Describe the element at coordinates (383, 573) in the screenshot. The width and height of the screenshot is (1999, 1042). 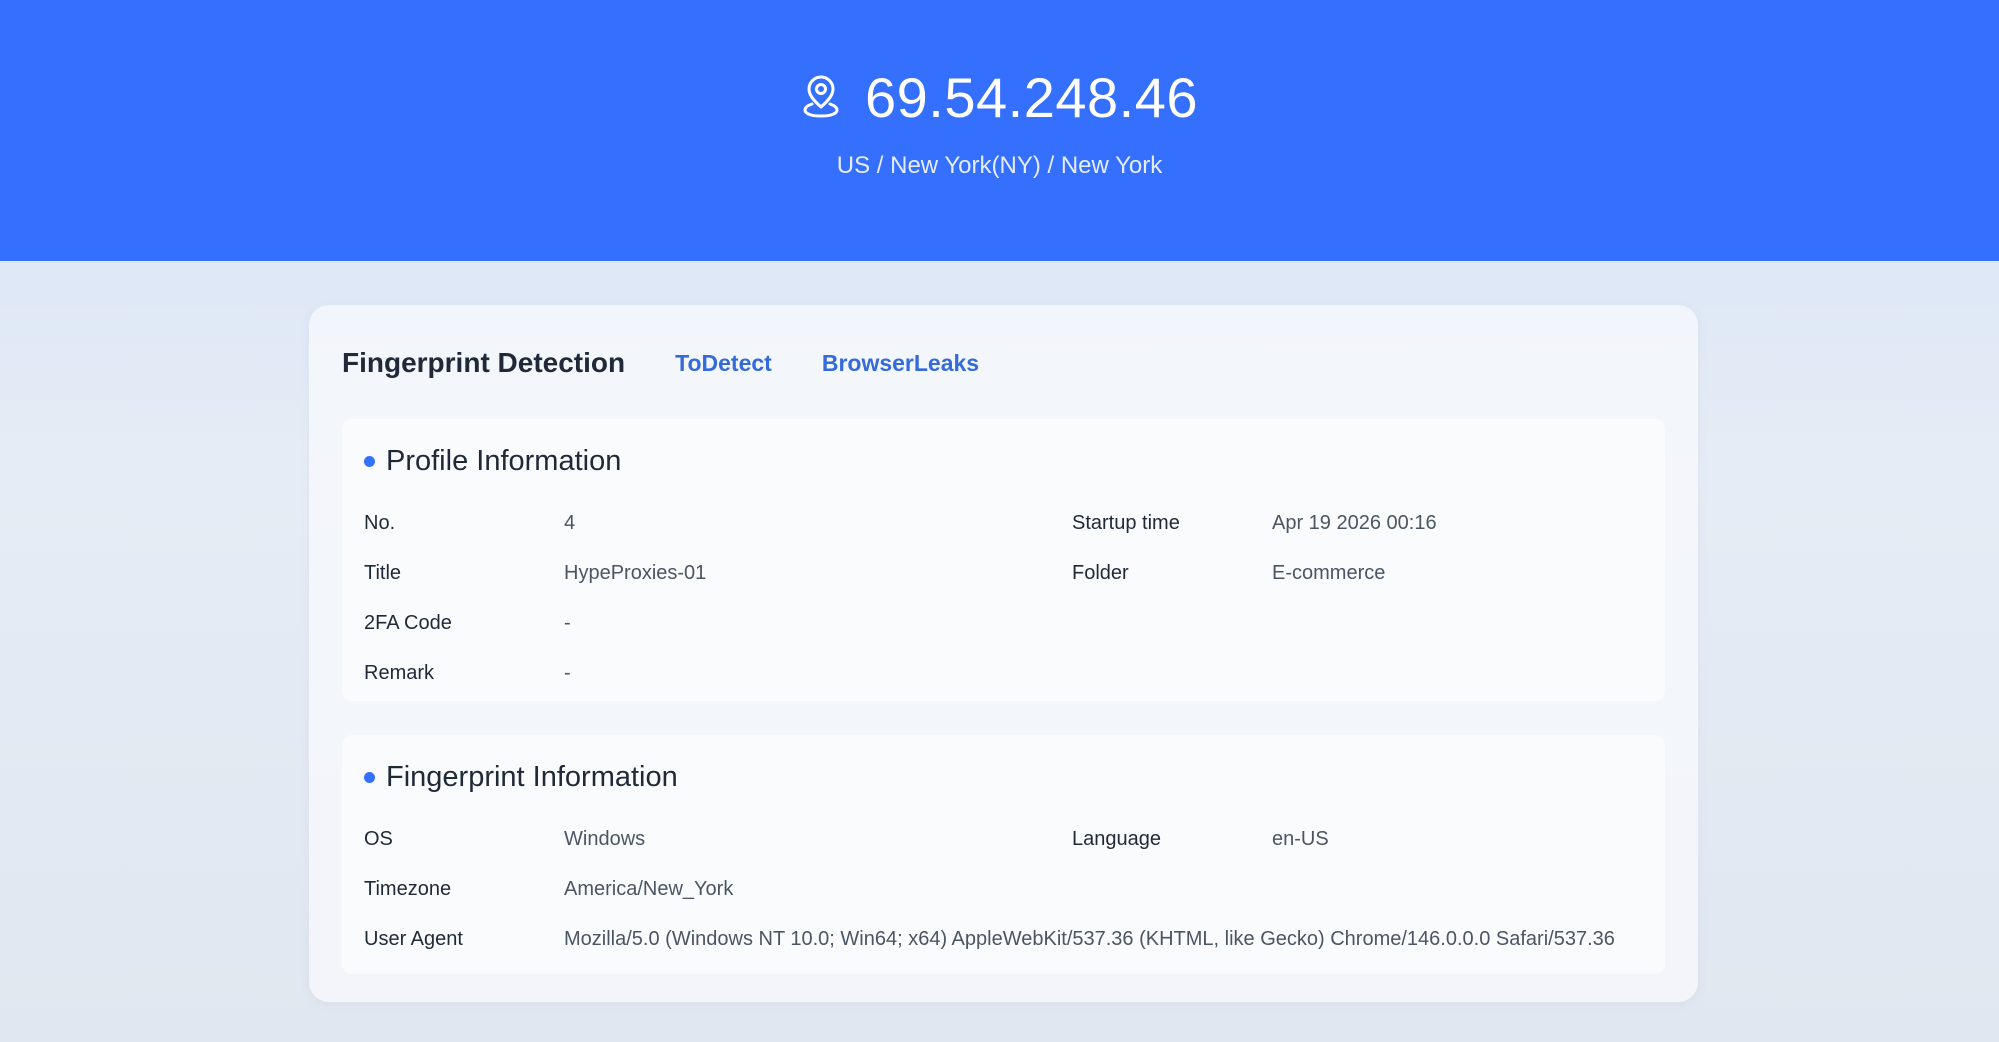
I see `title-label: Title` at that location.